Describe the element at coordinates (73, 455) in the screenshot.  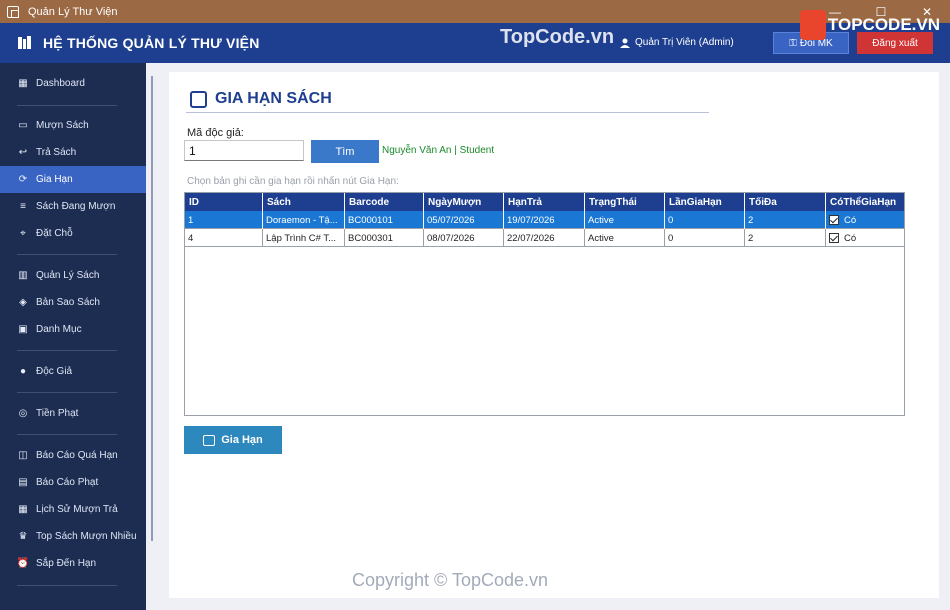
I see `sidebar-item-overdue-report: ◫ Báo Cáo Quá Hạn` at that location.